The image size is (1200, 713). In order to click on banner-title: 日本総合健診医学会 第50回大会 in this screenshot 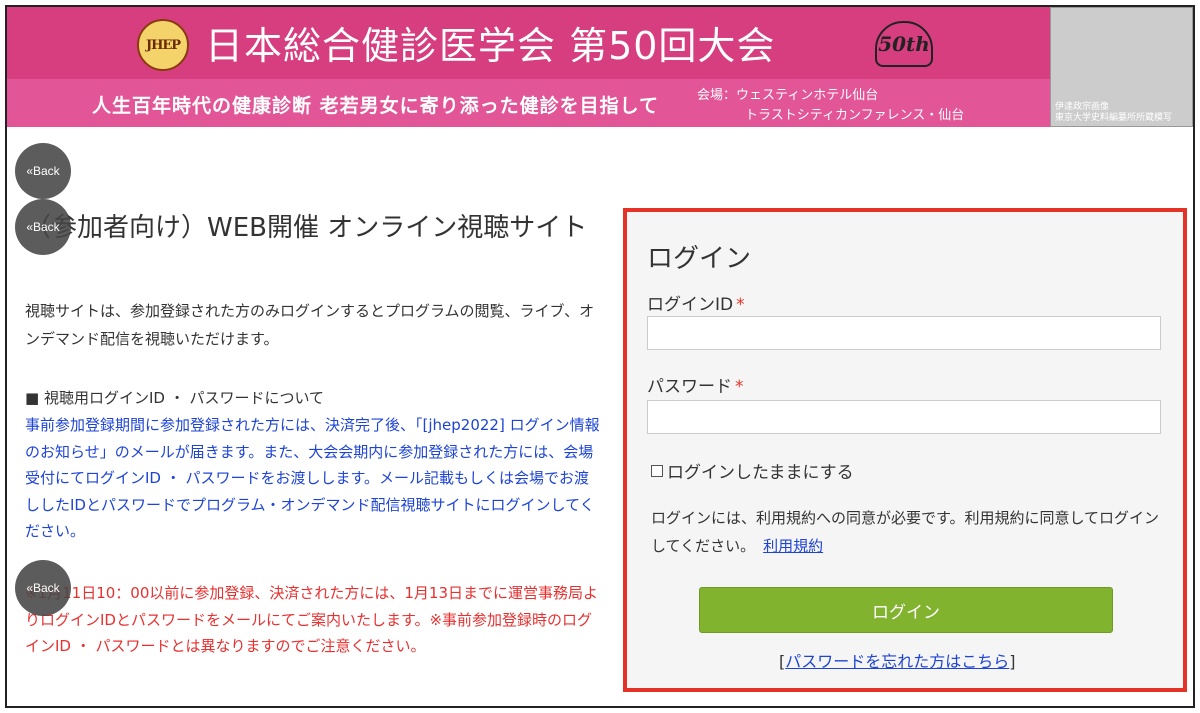, I will do `click(490, 46)`.